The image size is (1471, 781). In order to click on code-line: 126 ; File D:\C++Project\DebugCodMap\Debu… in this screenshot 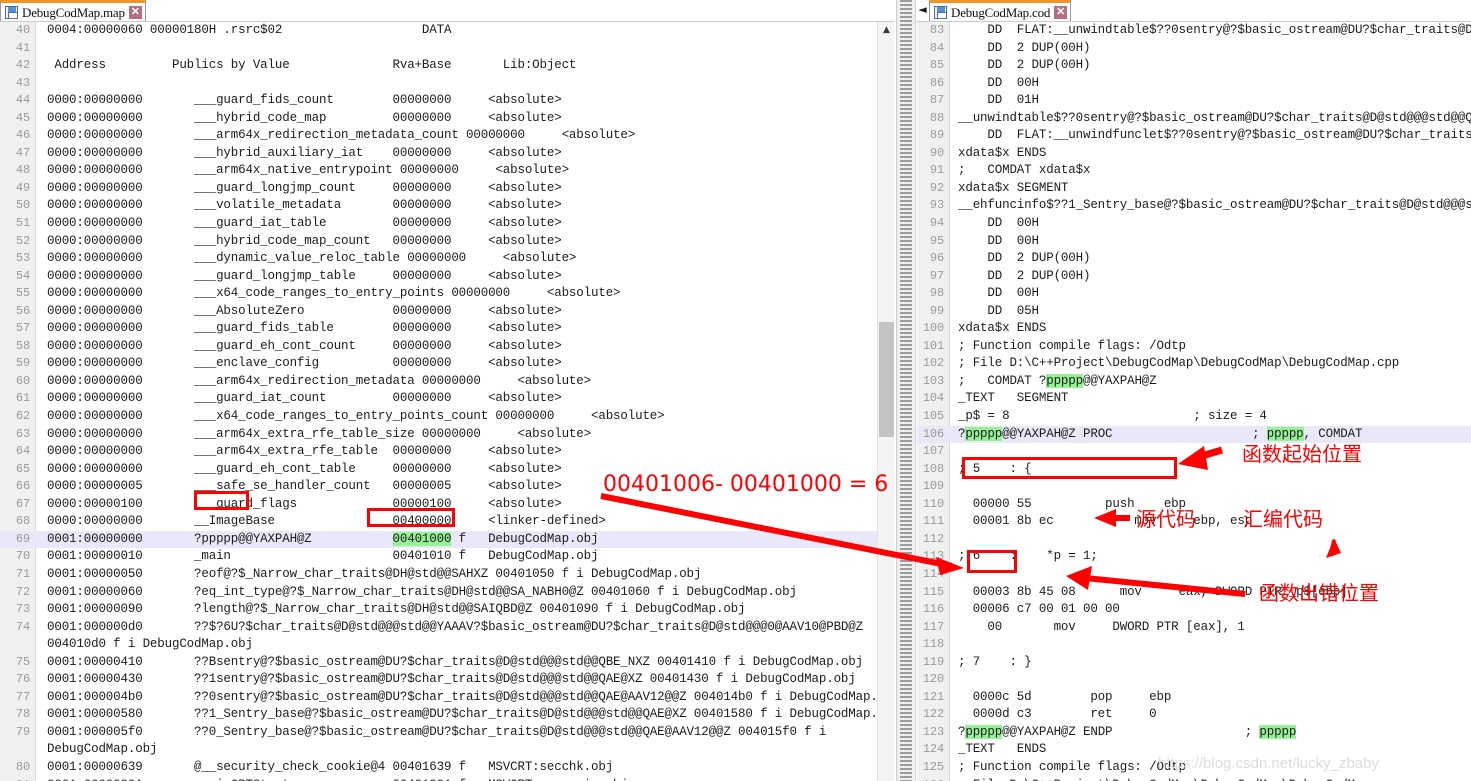, I will do `click(1194, 779)`.